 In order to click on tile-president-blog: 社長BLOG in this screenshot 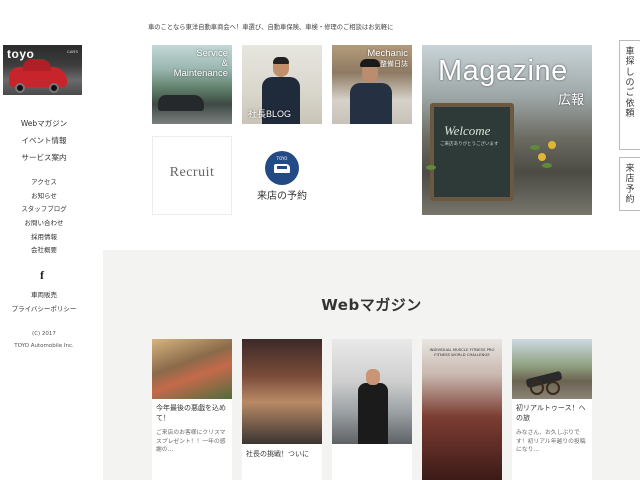, I will do `click(282, 84)`.